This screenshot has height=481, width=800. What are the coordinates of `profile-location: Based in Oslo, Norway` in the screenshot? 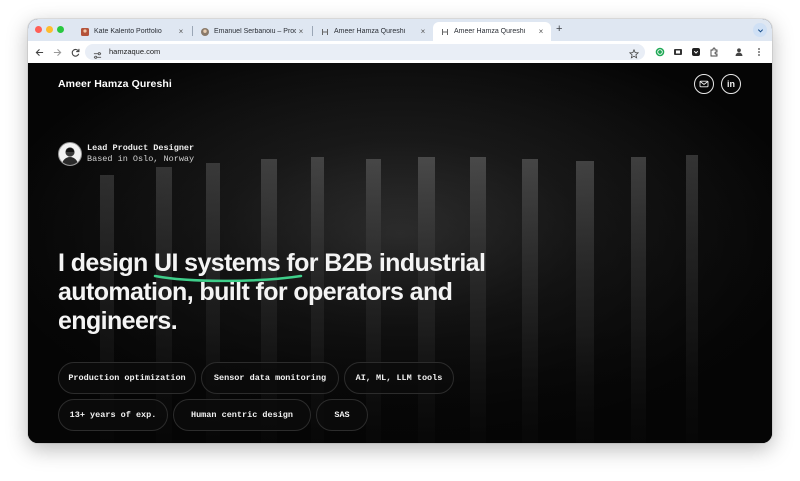 It's located at (141, 159).